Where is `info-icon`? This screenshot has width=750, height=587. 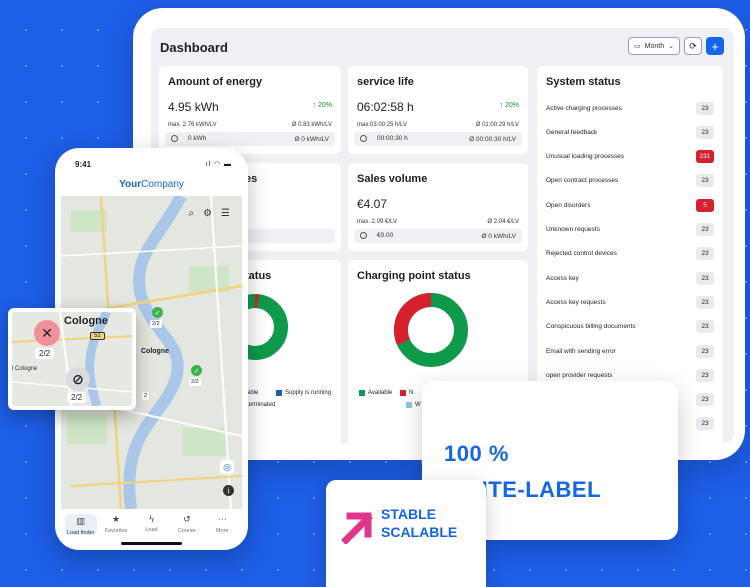
info-icon is located at coordinates (174, 139).